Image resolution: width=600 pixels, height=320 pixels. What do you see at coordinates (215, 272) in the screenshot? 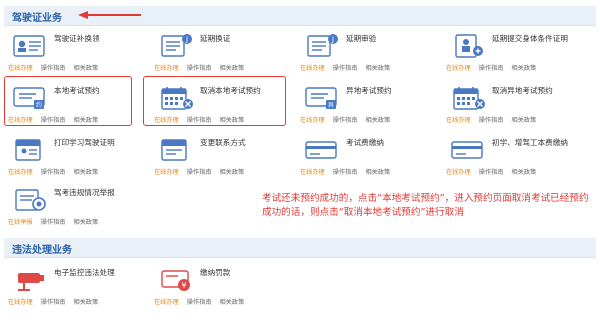
I see `tile-label: 缴纳罚款` at bounding box center [215, 272].